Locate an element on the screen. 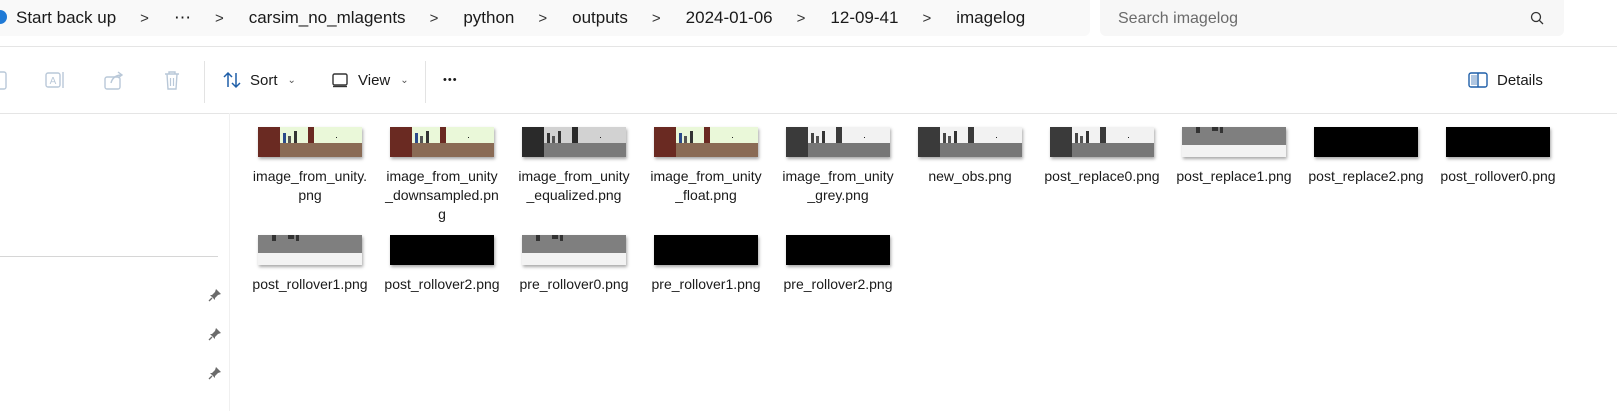 The width and height of the screenshot is (1617, 411). file-name: image_from_unity_equalized.png is located at coordinates (574, 185).